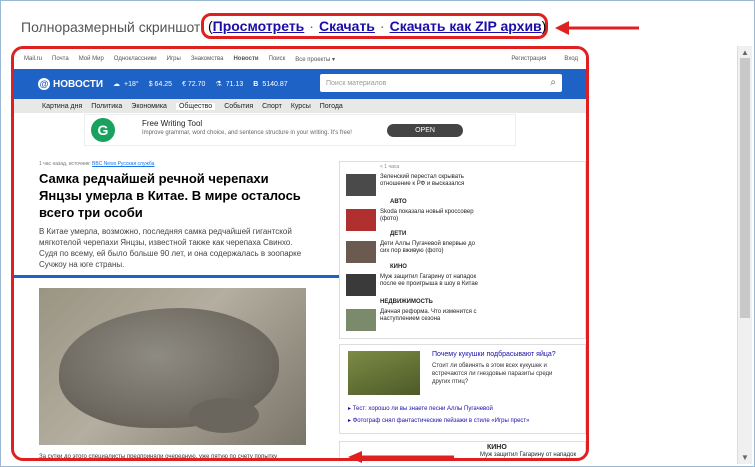 This screenshot has height=467, width=755. I want to click on oil-icon: ⚗, so click(218, 84).